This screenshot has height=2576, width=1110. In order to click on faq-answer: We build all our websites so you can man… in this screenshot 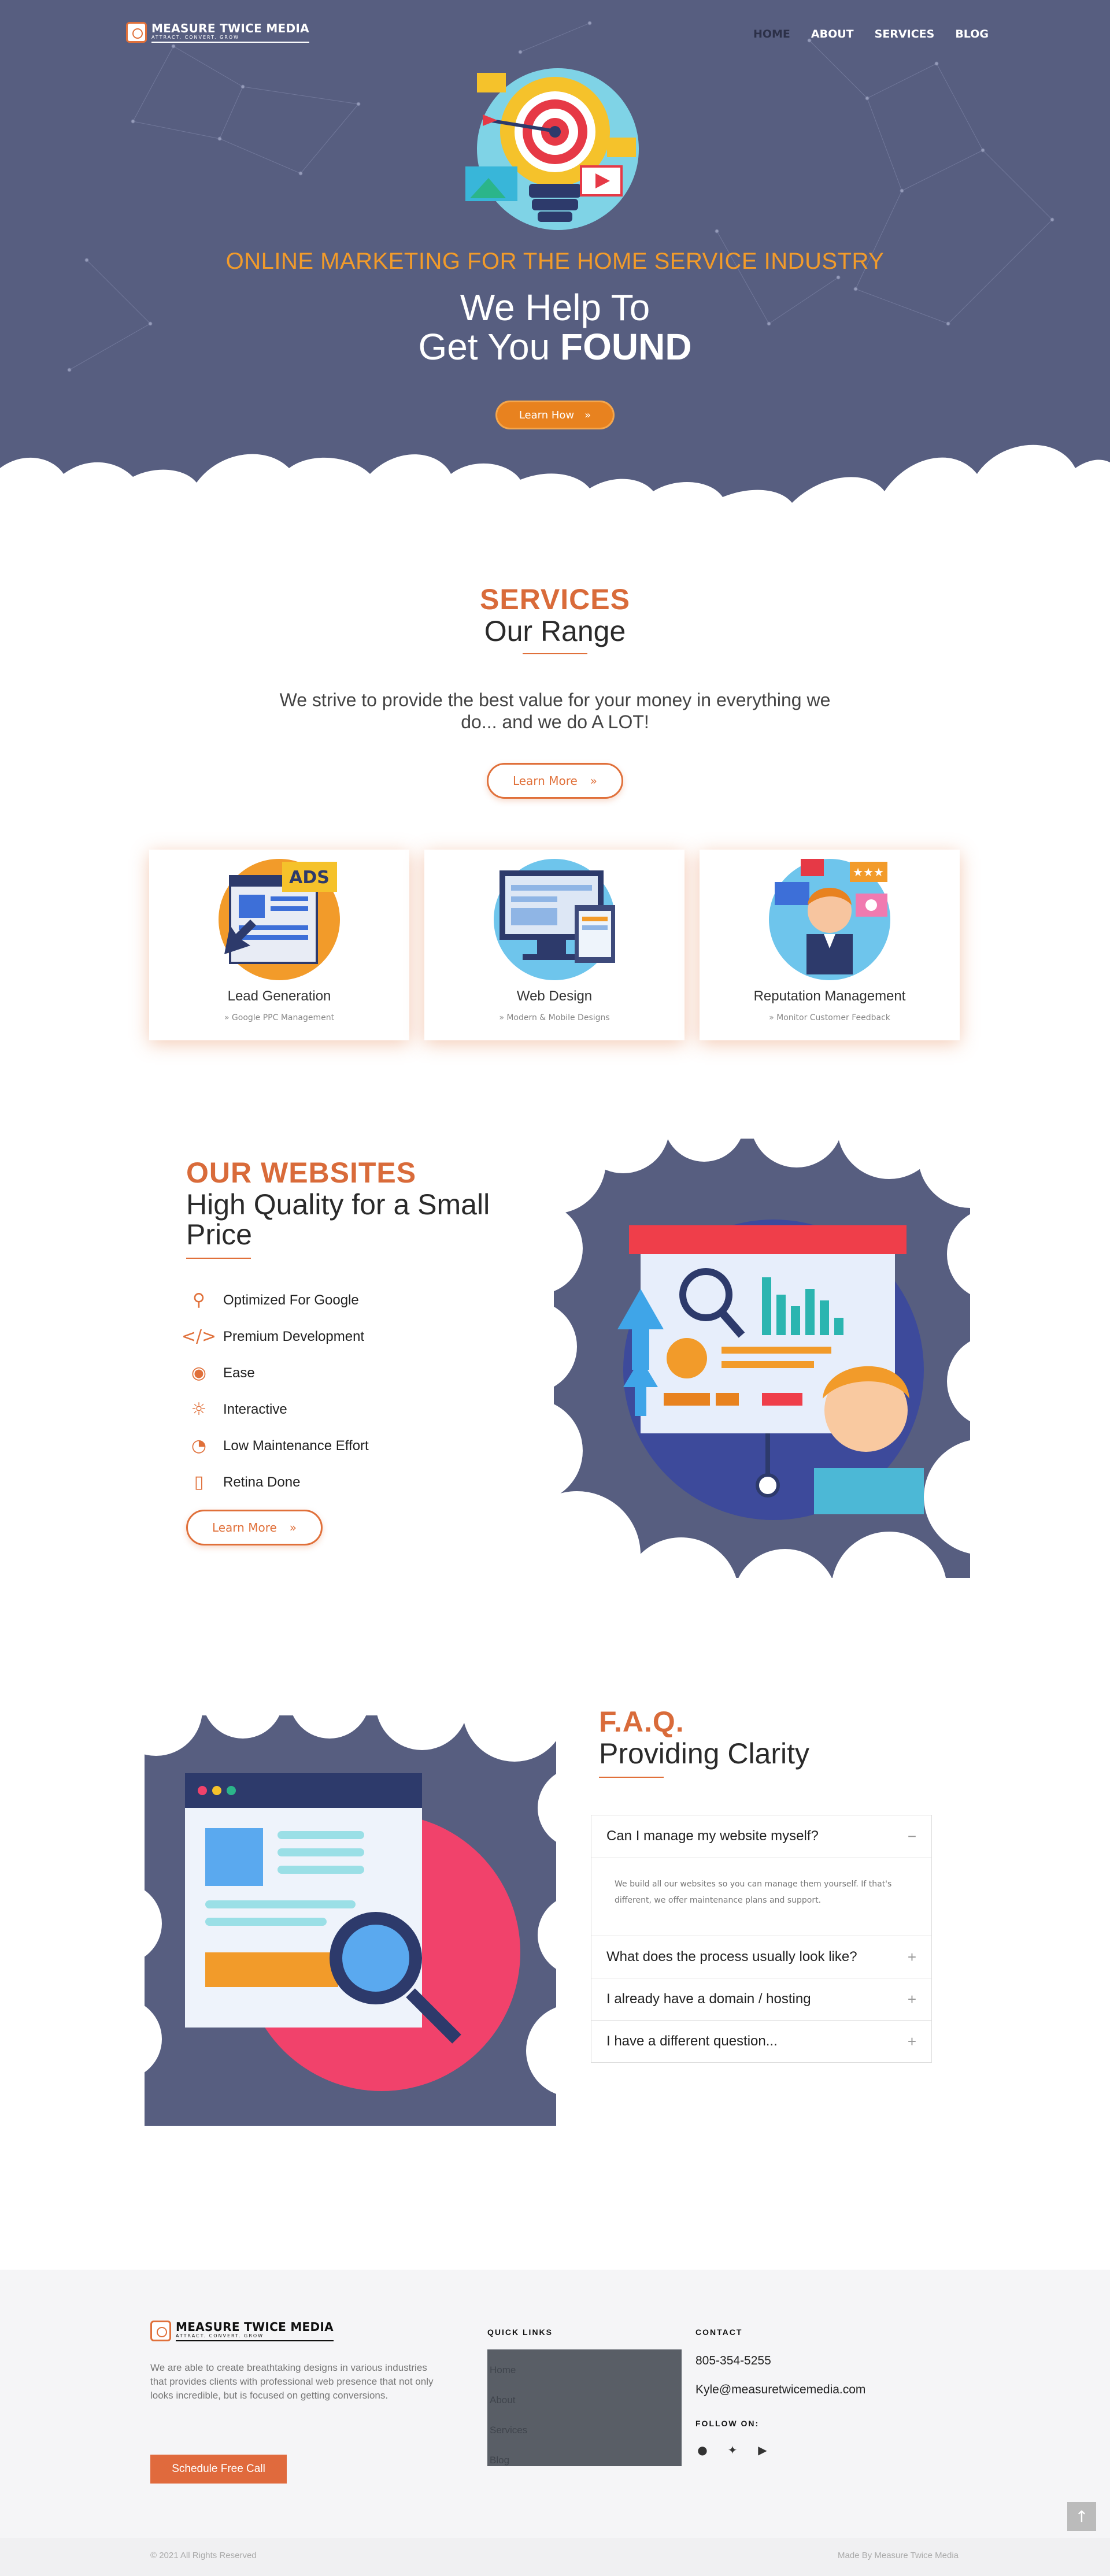, I will do `click(761, 1896)`.